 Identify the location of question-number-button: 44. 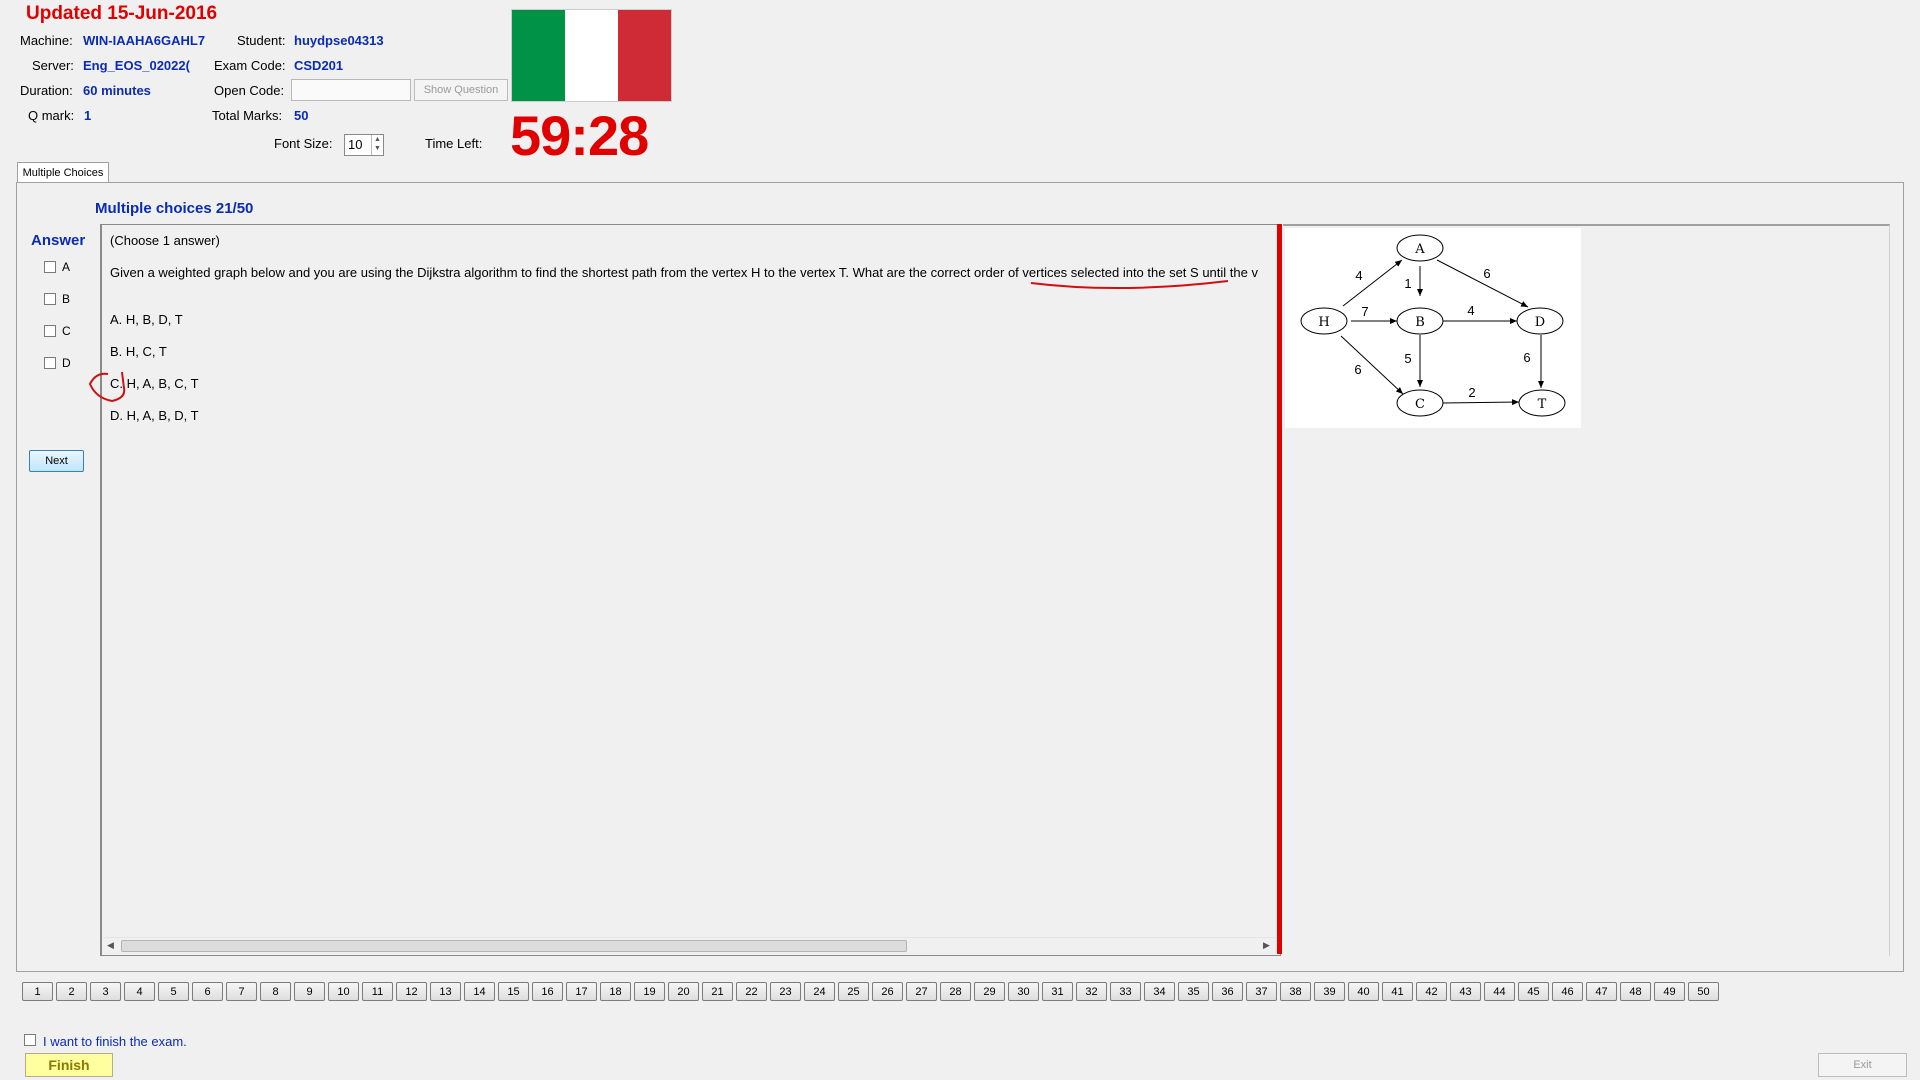
(1499, 991).